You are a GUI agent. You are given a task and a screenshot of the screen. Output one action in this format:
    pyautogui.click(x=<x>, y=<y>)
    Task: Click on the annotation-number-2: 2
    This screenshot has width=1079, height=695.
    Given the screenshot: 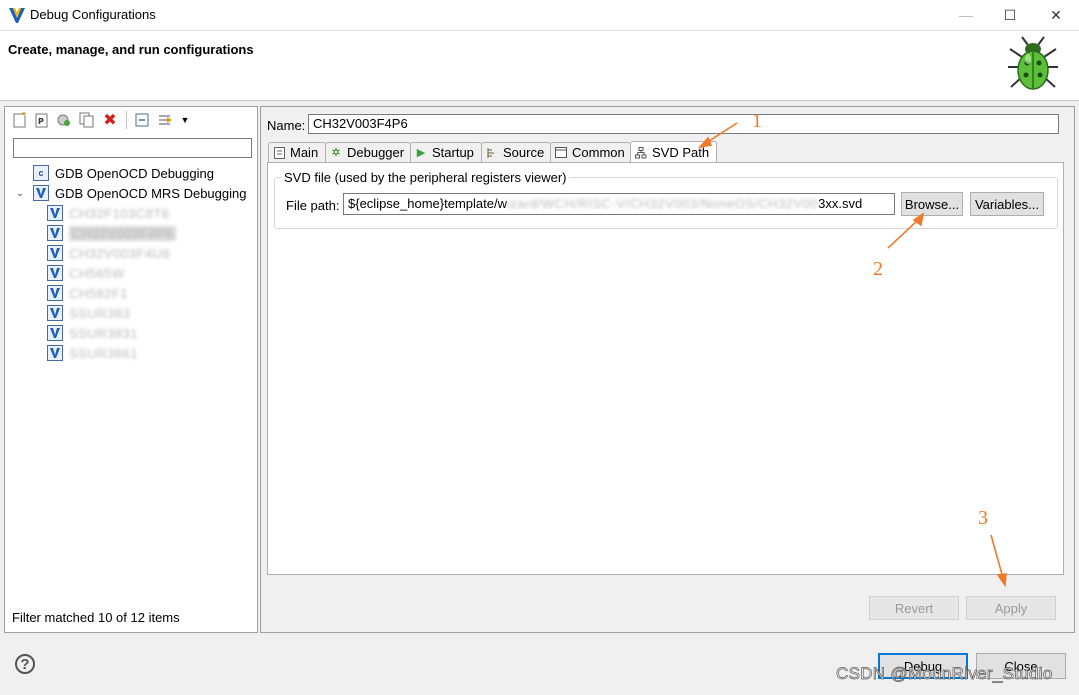 What is the action you would take?
    pyautogui.click(x=878, y=269)
    